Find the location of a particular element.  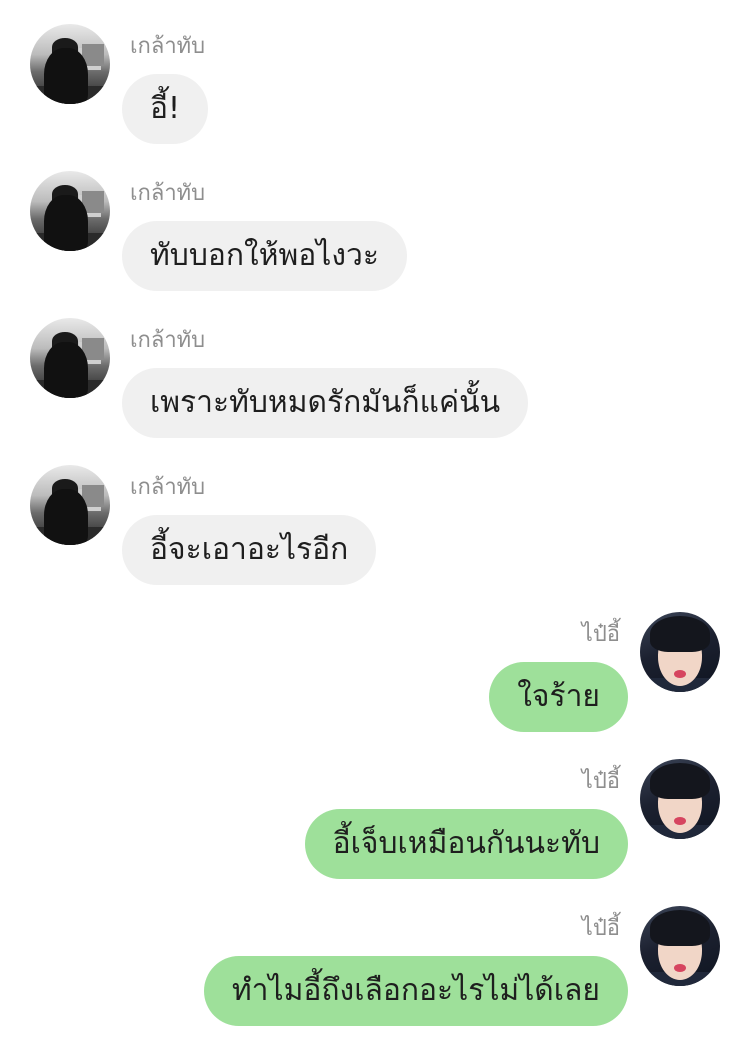

message-bubble: เพราะทับหมดรักมันก็แค่นั้น is located at coordinates (325, 403).